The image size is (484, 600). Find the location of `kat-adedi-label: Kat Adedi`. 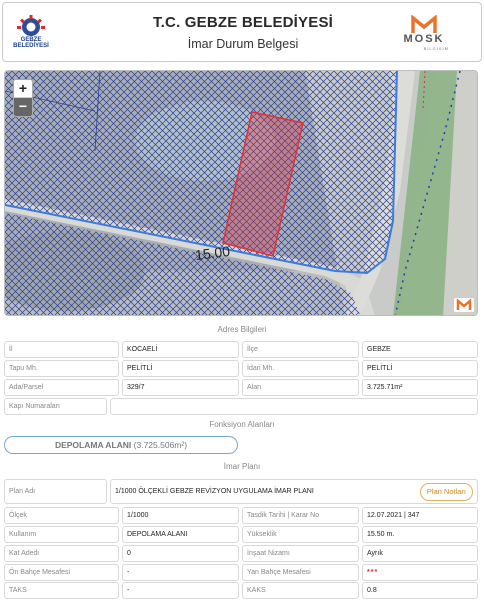

kat-adedi-label: Kat Adedi is located at coordinates (61, 553).